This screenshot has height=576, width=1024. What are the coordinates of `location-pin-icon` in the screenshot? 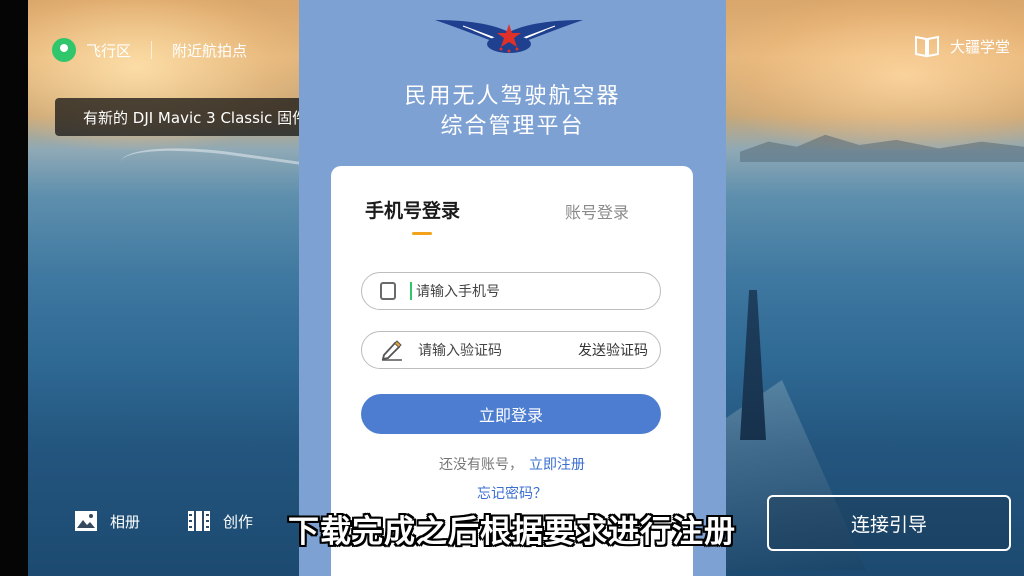 It's located at (64, 50).